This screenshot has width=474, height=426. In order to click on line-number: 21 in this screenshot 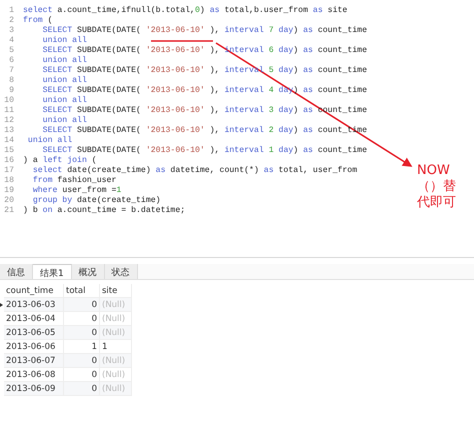, I will do `click(8, 211)`.